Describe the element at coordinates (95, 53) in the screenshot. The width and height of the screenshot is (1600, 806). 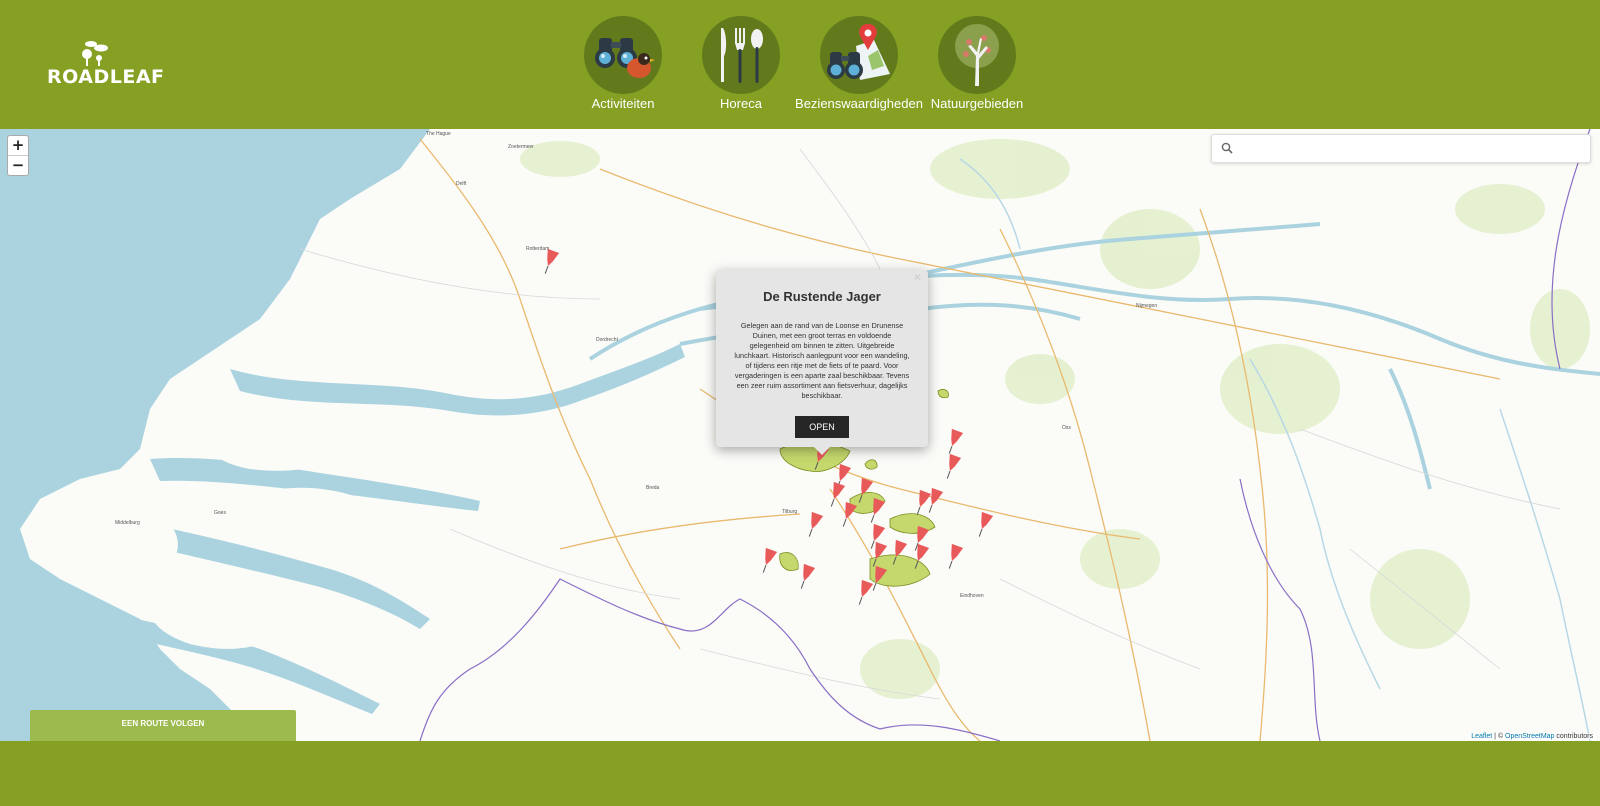
I see `logo-mark-icon` at that location.